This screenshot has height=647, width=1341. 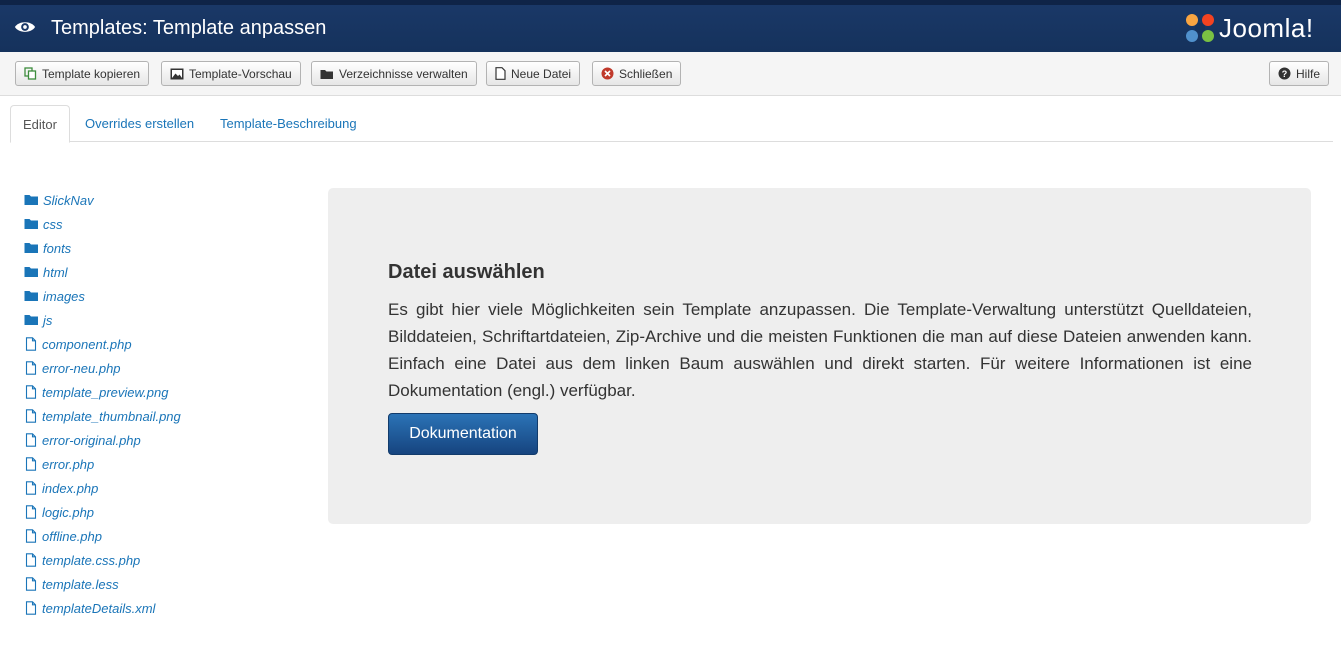 I want to click on manage-folders-button: Verzeichnisse verwalten, so click(x=394, y=73).